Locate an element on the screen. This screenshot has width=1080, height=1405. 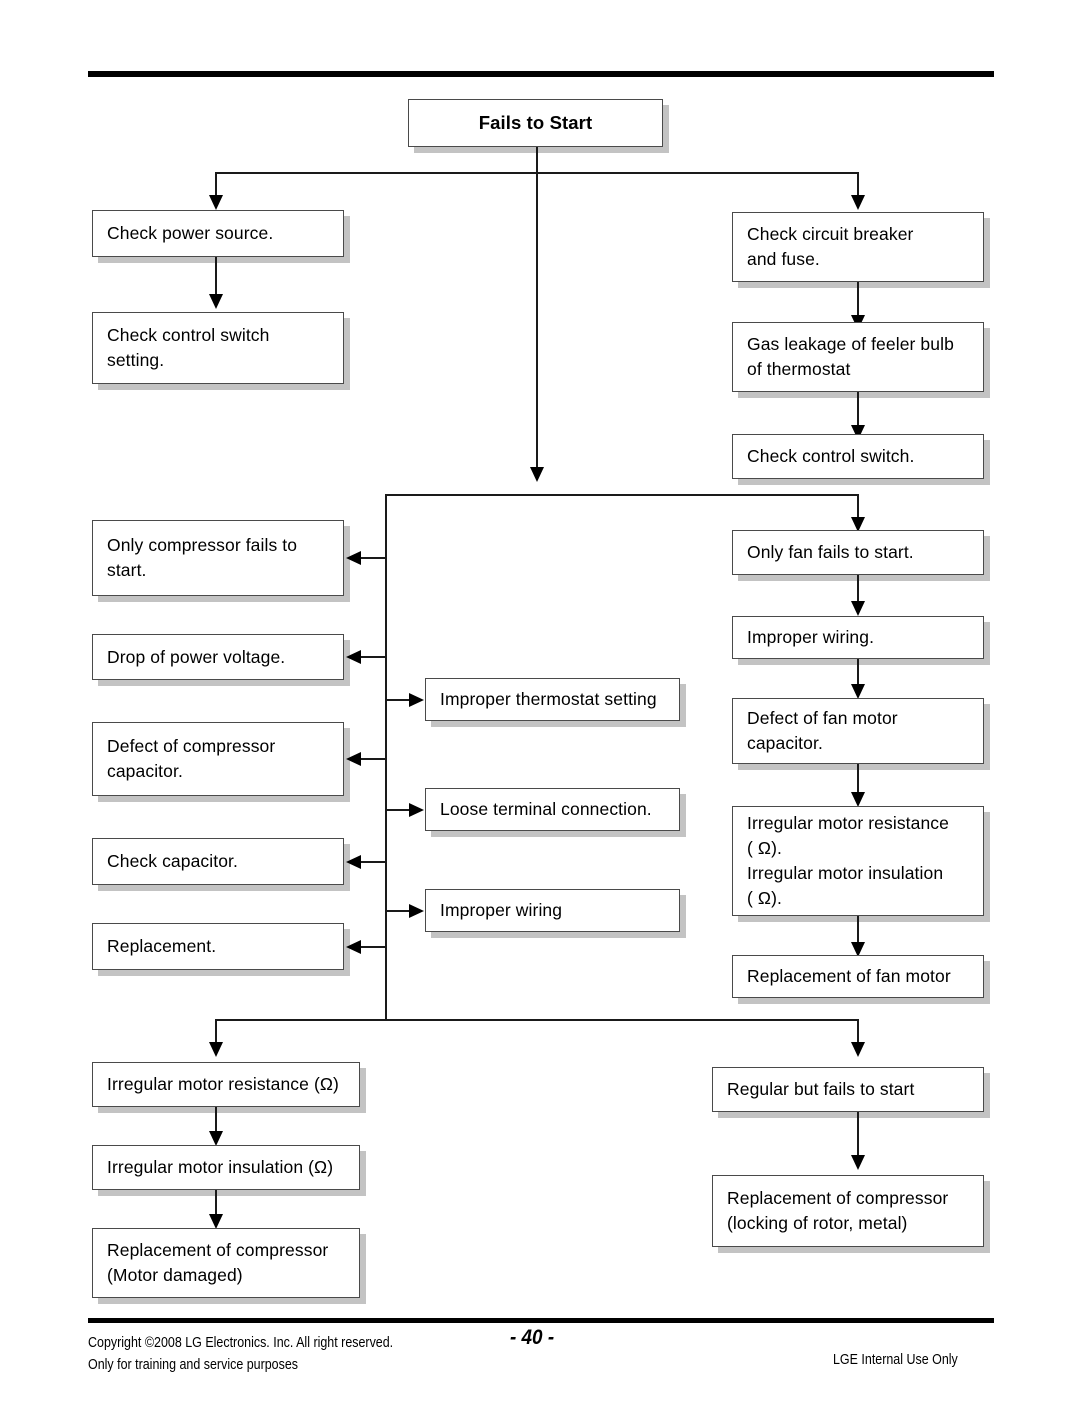
arrowhead-down-control-switch is located at coordinates (216, 301).